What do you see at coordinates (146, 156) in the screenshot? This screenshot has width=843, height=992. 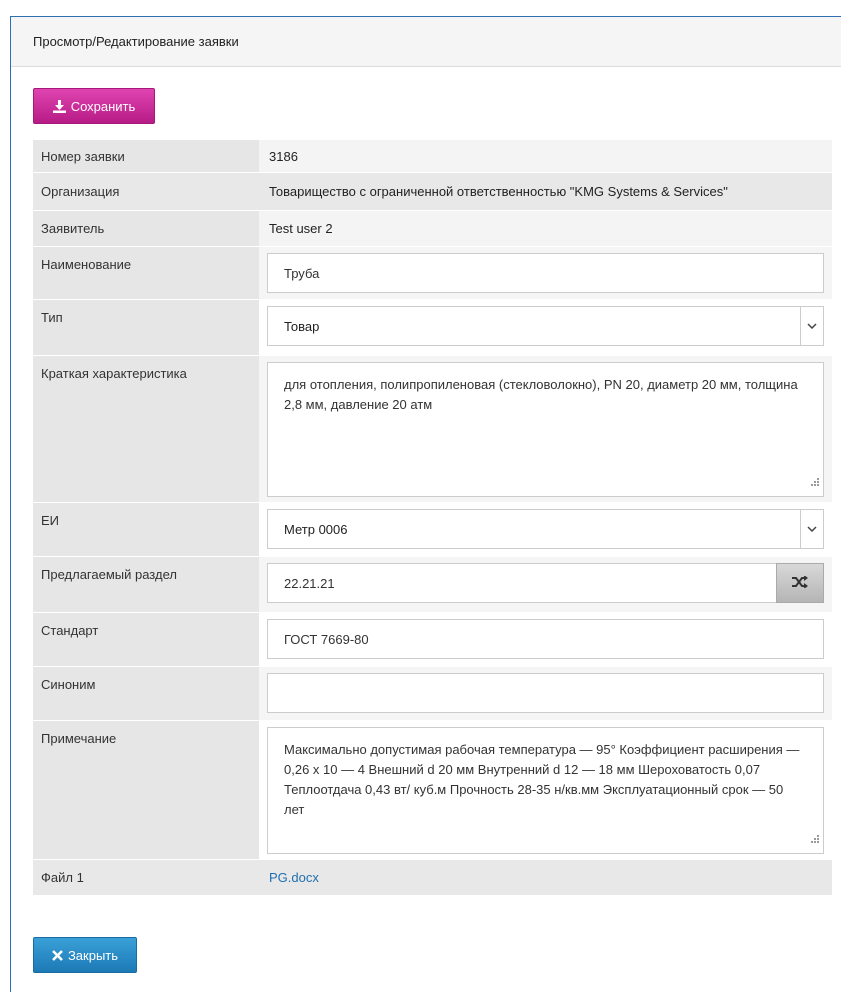 I see `number-label: Номер заявки` at bounding box center [146, 156].